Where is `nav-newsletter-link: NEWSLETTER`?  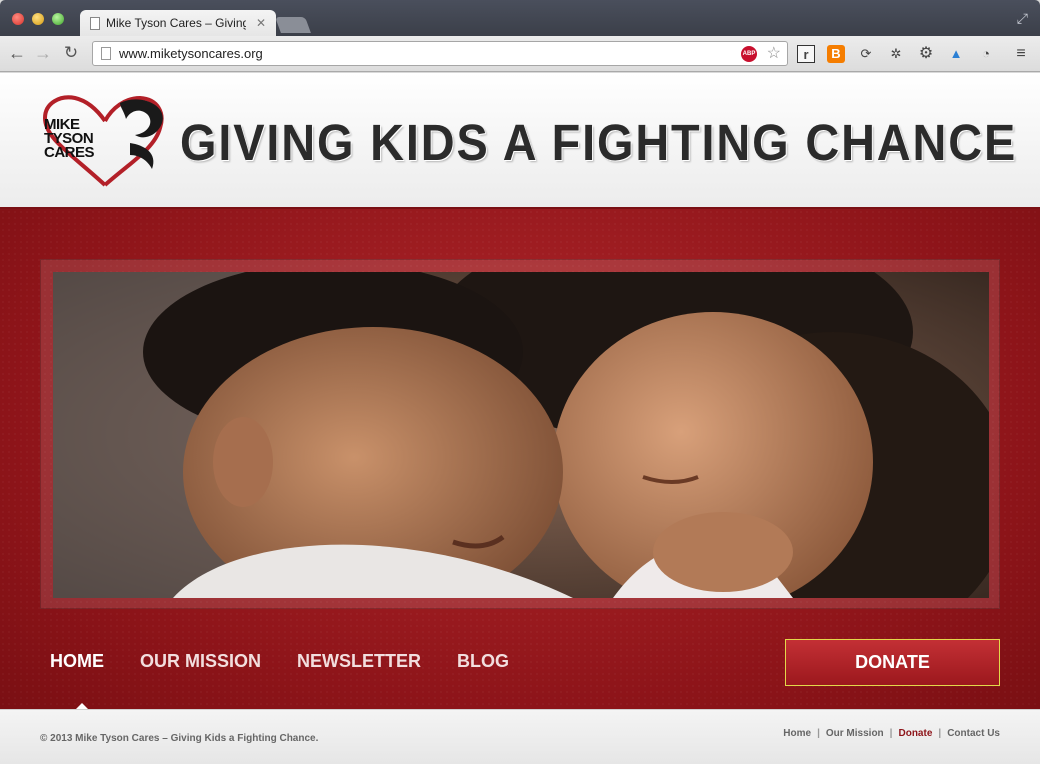
nav-newsletter-link: NEWSLETTER is located at coordinates (359, 661).